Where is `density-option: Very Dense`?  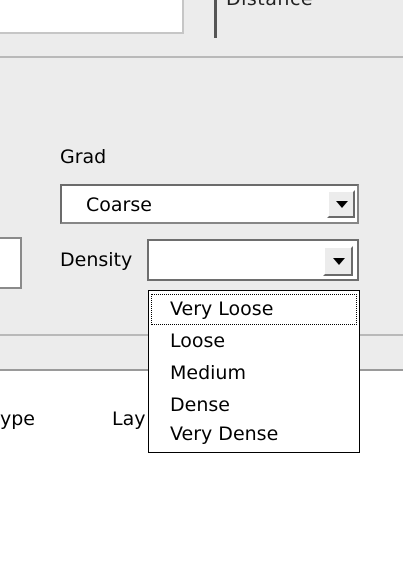 density-option: Very Dense is located at coordinates (254, 434).